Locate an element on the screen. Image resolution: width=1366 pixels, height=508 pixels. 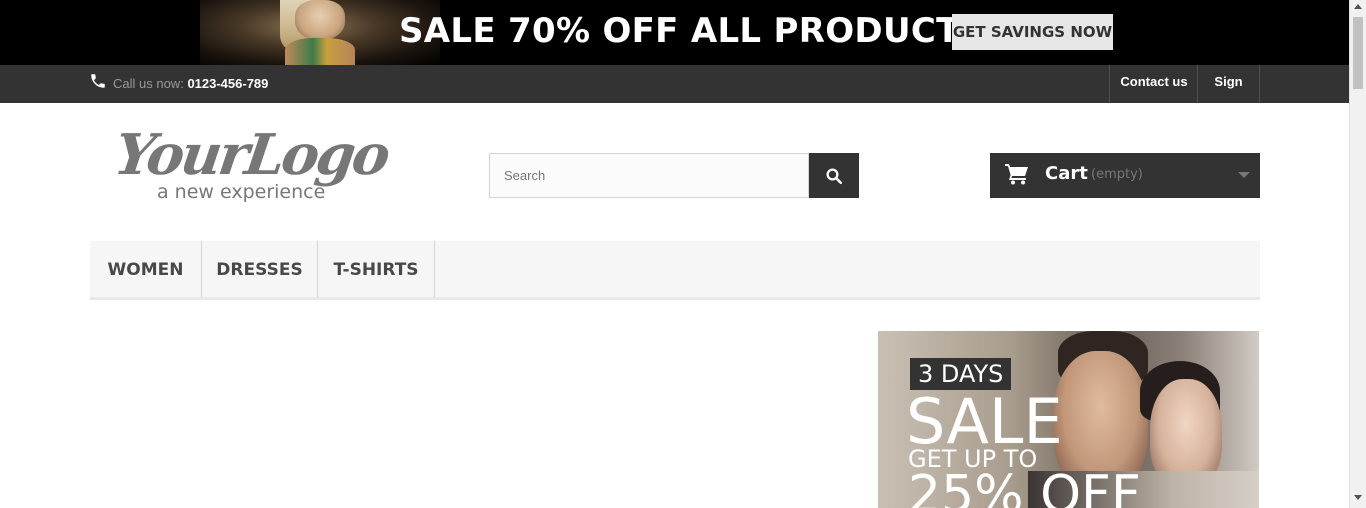
get-savings-button: GET SAVINGS NOW is located at coordinates (1032, 32).